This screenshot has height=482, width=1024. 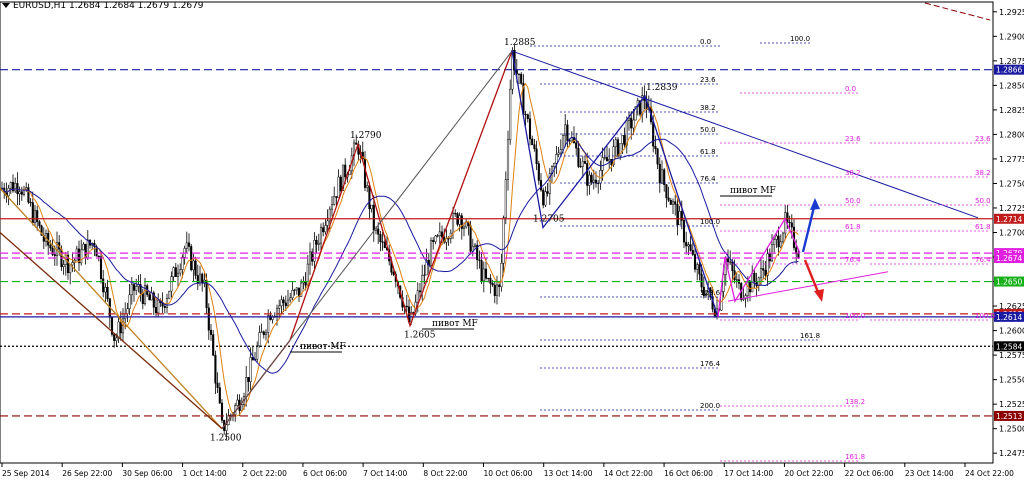 What do you see at coordinates (1011, 331) in the screenshot?
I see `y-tick-label: 1.2600` at bounding box center [1011, 331].